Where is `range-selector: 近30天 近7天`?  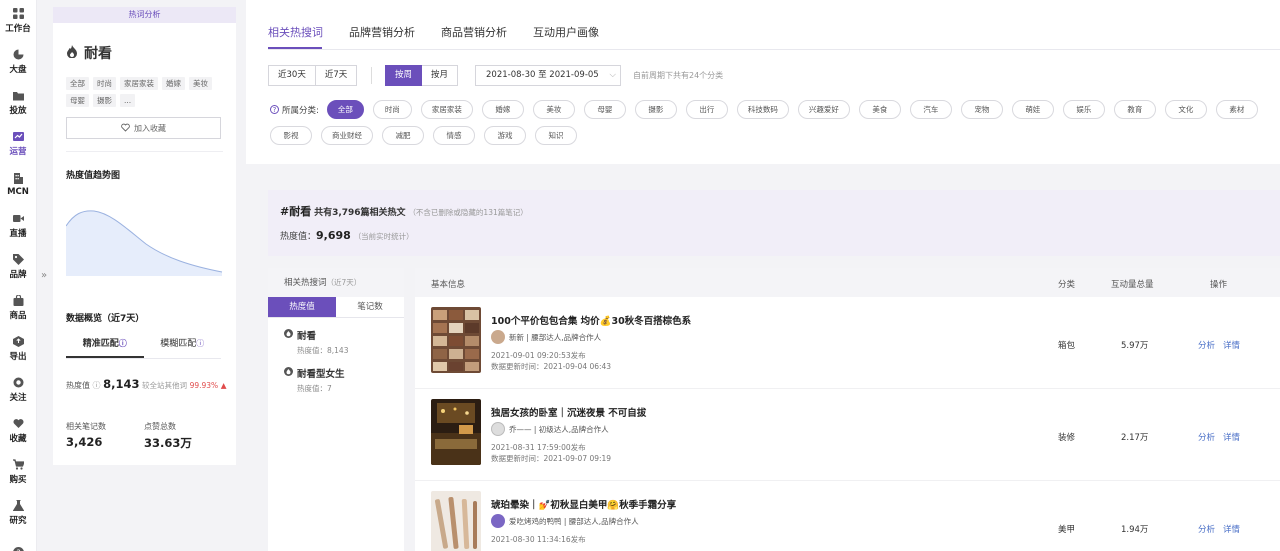 range-selector: 近30天 近7天 is located at coordinates (313, 75).